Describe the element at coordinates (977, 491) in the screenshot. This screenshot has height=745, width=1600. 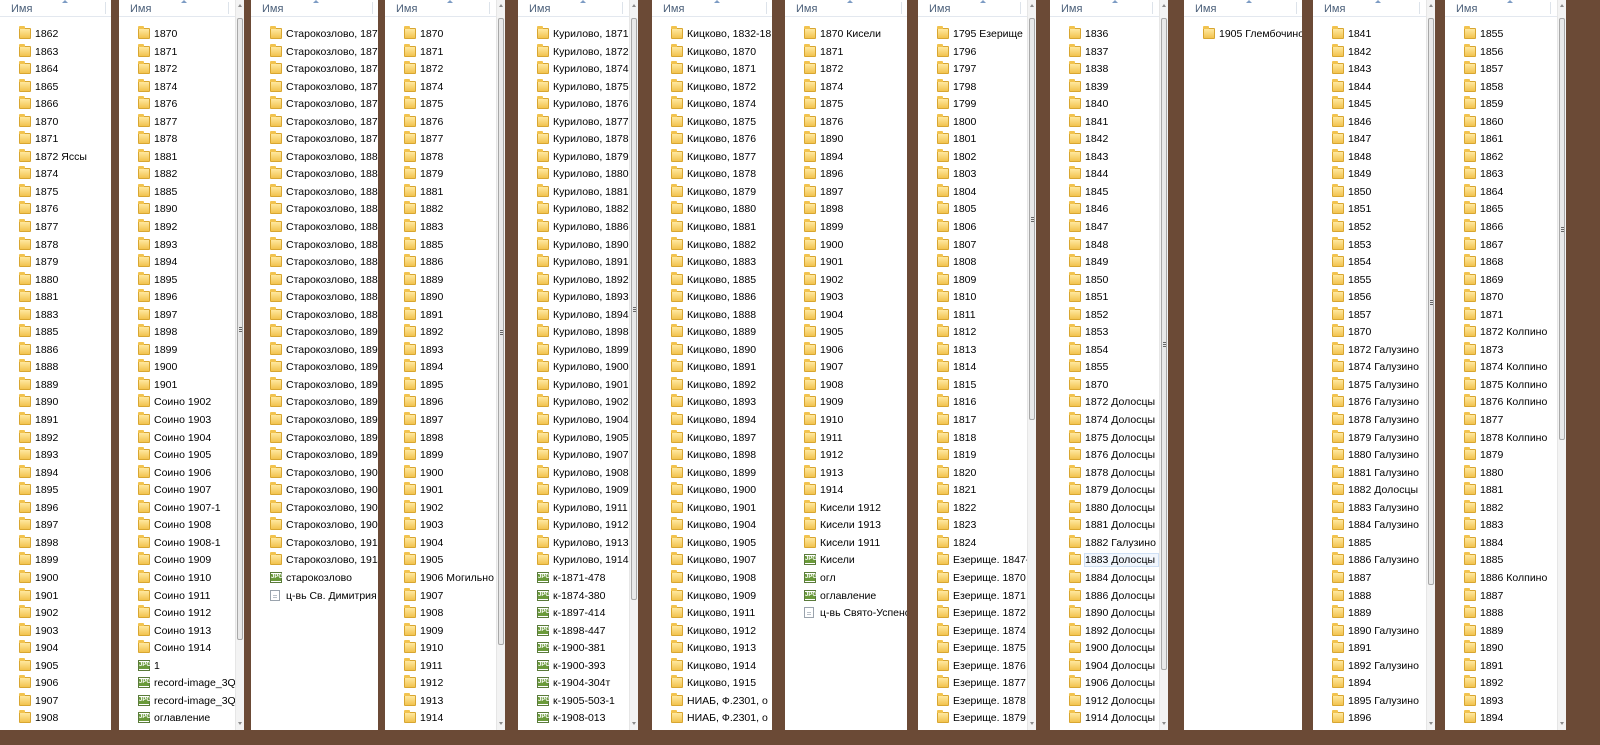
I see `folder-item: 1821` at that location.